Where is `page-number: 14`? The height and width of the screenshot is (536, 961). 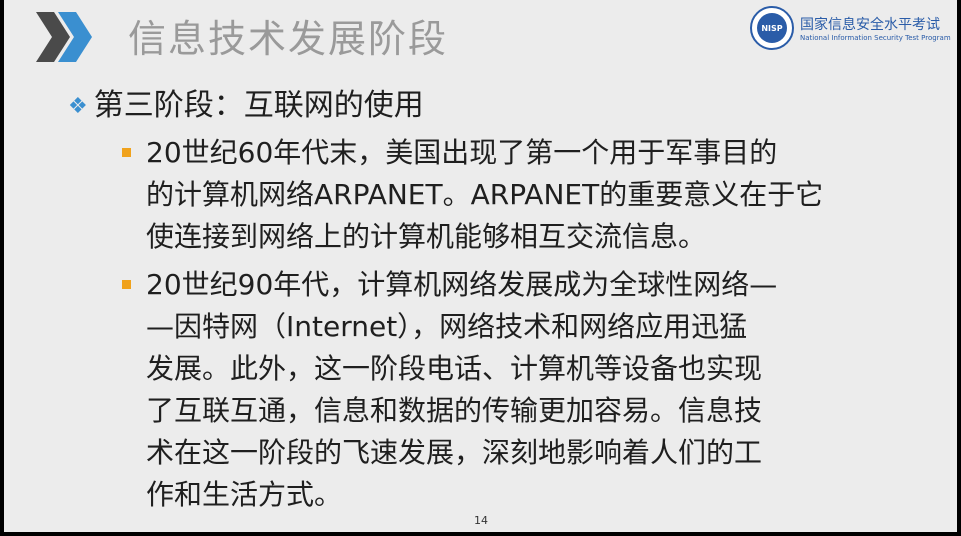
page-number: 14 is located at coordinates (481, 520).